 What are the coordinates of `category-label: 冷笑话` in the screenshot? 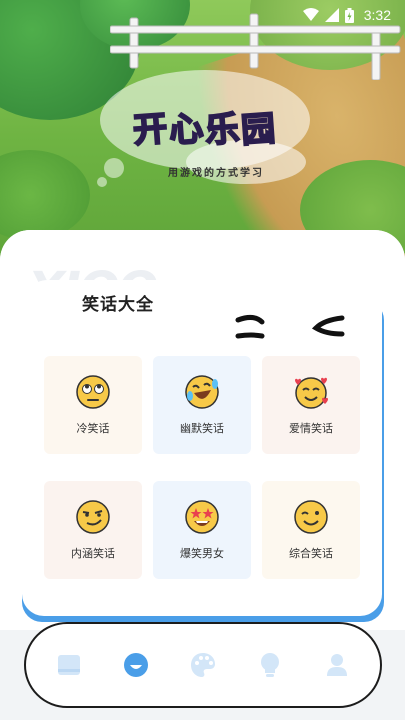 It's located at (93, 428).